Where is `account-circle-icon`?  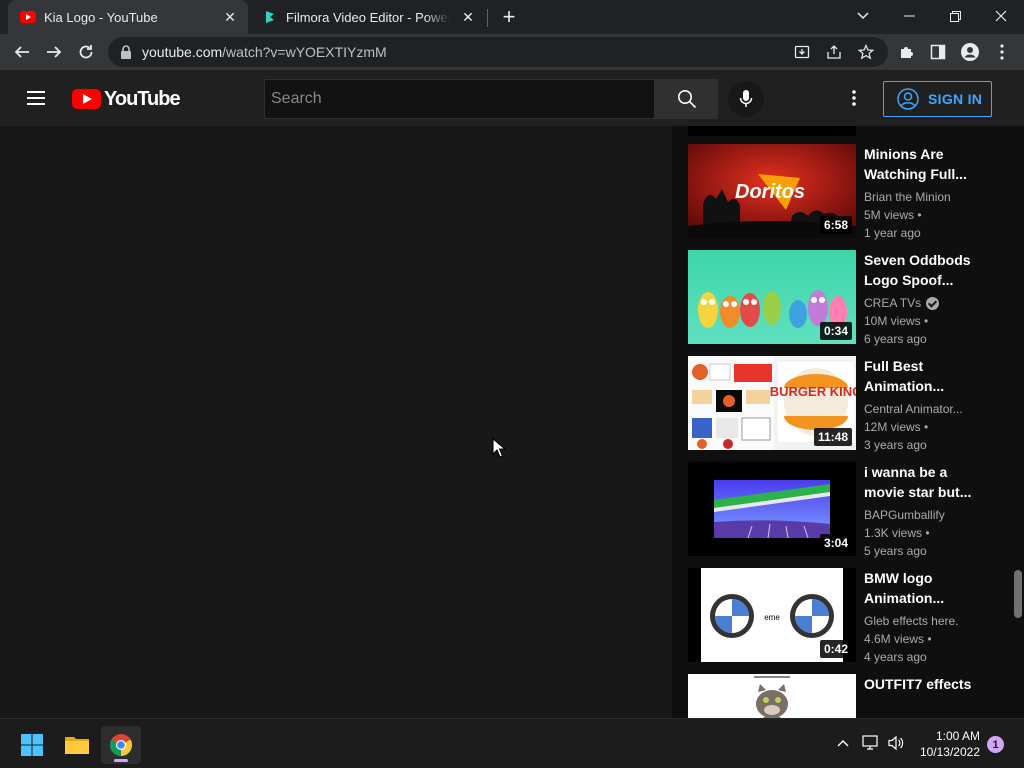
account-circle-icon is located at coordinates (908, 99).